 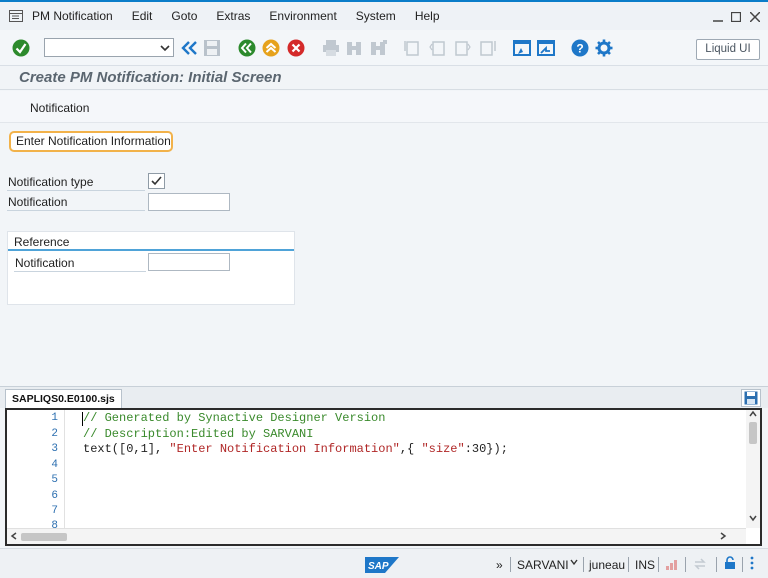 What do you see at coordinates (14, 537) in the screenshot?
I see `scroll-left-icon` at bounding box center [14, 537].